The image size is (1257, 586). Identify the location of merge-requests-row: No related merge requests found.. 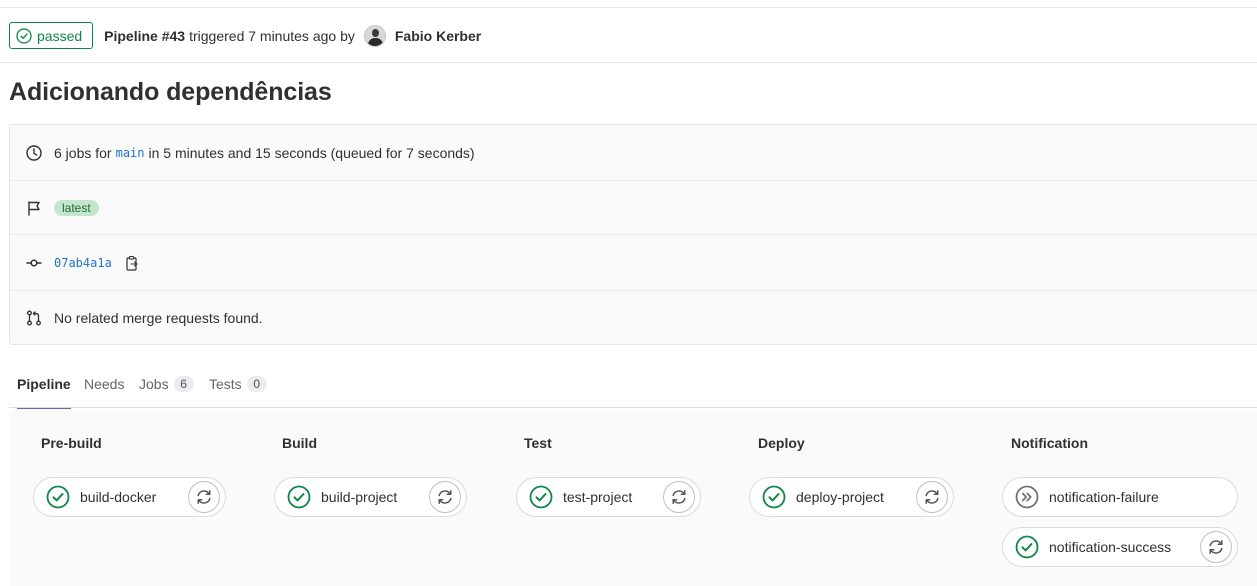
(633, 318).